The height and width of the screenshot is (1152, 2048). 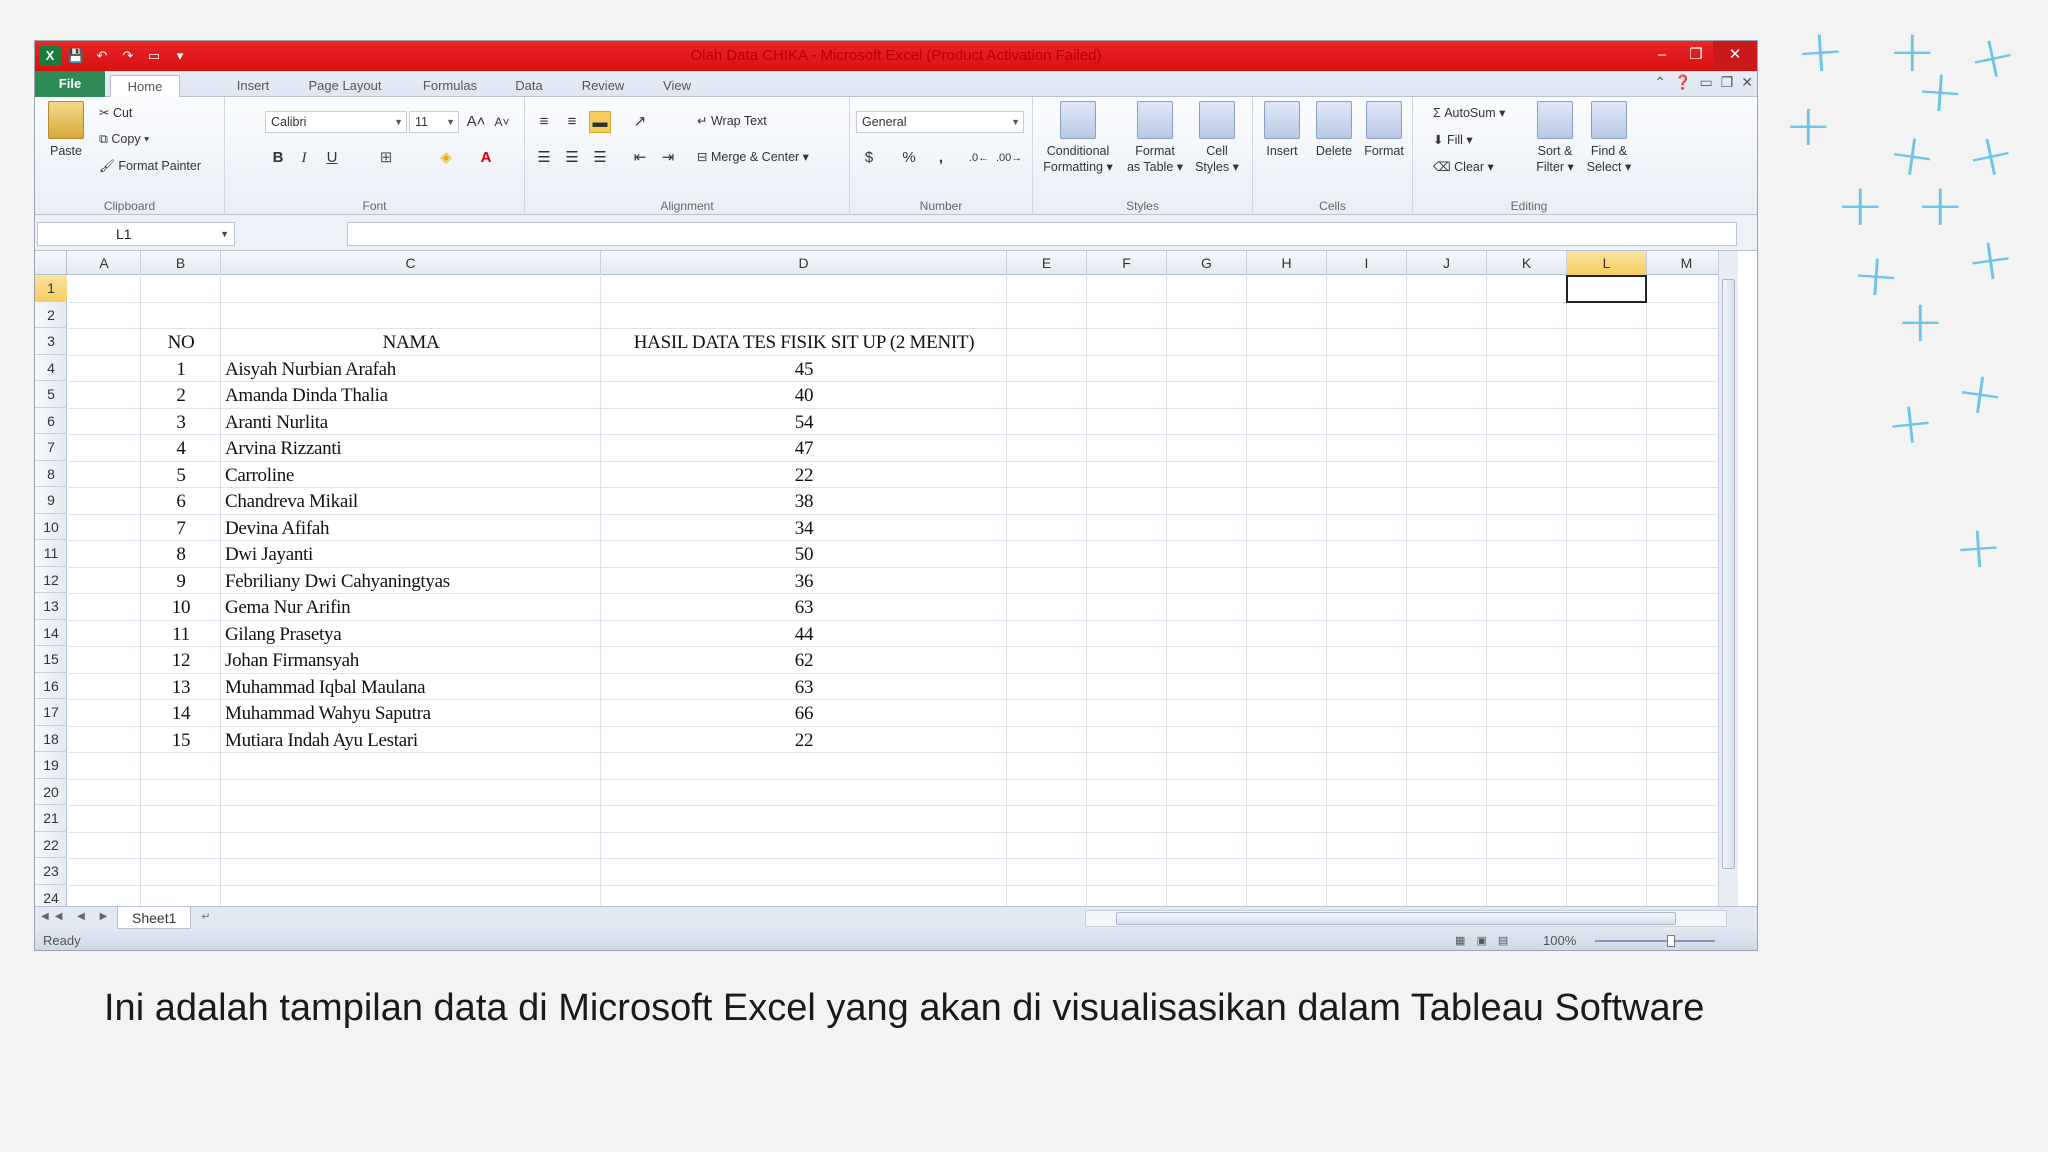 What do you see at coordinates (1217, 138) in the screenshot?
I see `cell-styles-button: Cell Styles ▾` at bounding box center [1217, 138].